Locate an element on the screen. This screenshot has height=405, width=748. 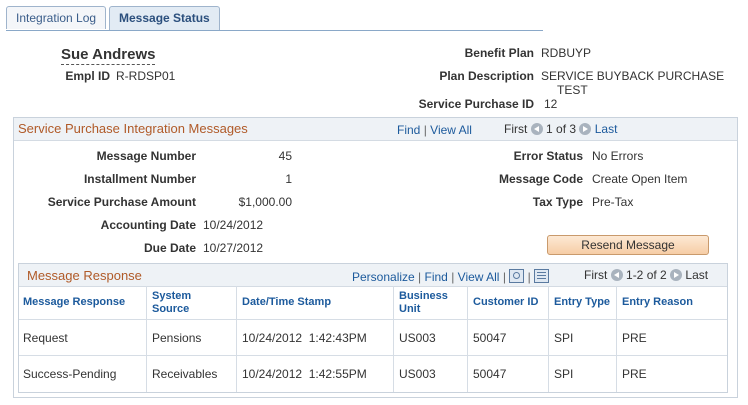
error-status-label: Error Status is located at coordinates (548, 156).